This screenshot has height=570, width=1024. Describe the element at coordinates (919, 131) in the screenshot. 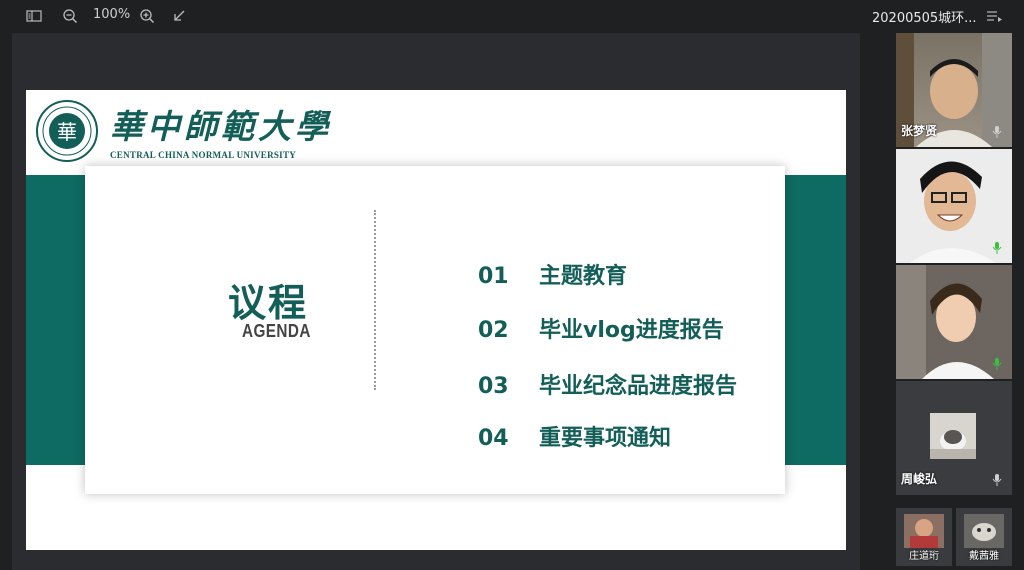

I see `participant-name: 张梦贤` at that location.